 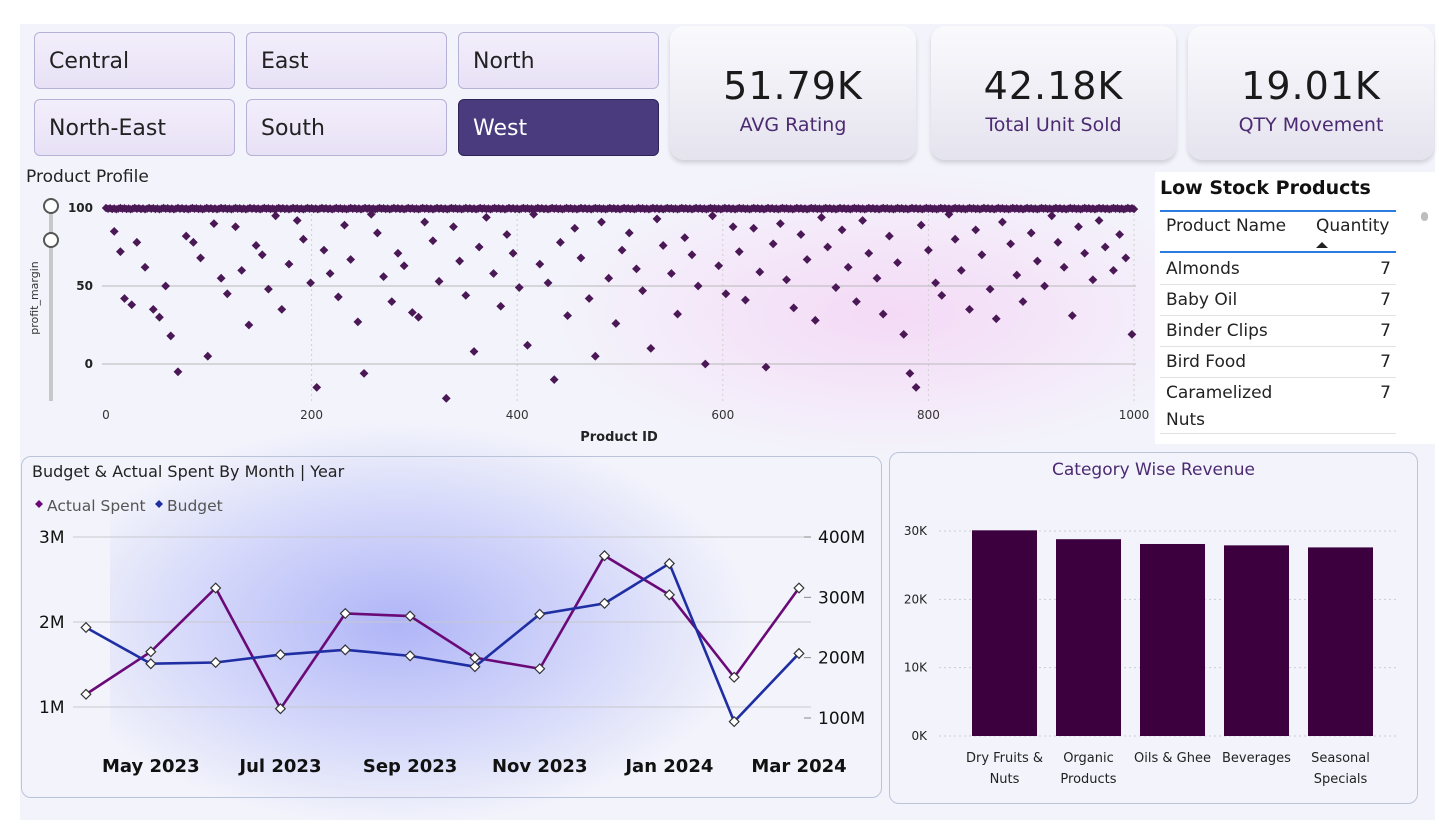 I want to click on series-line-budget, so click(x=442, y=642).